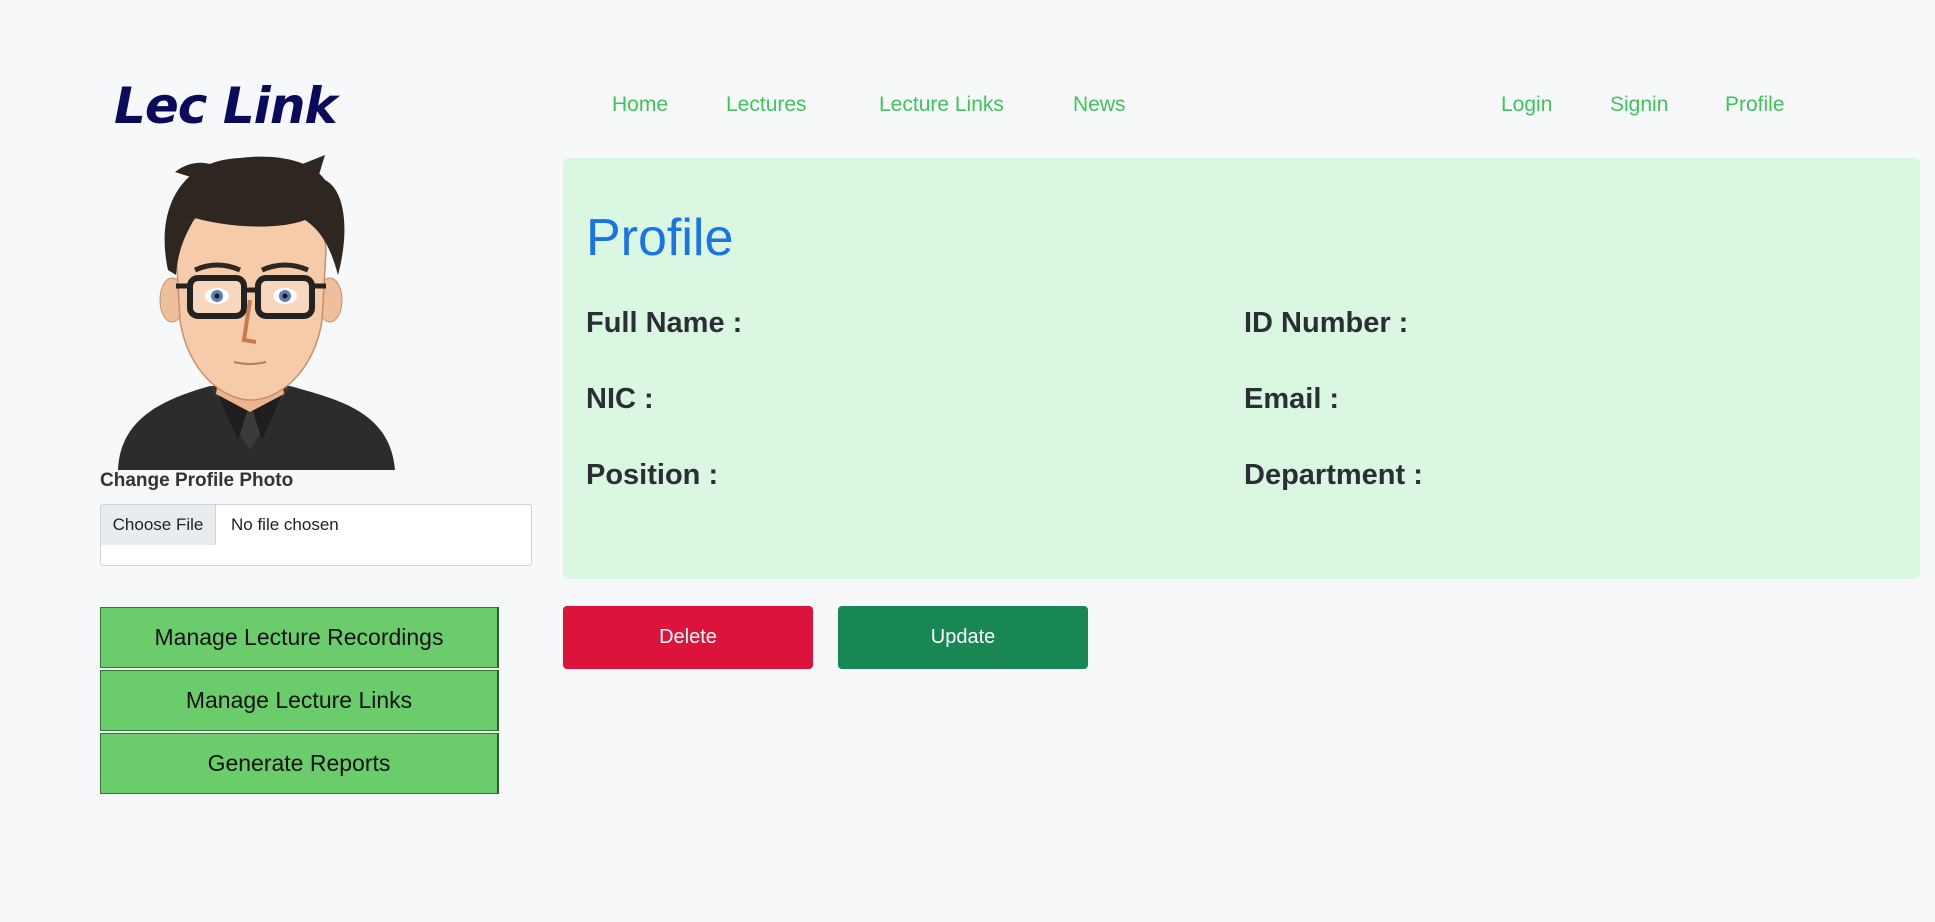 The width and height of the screenshot is (1935, 922). What do you see at coordinates (1526, 105) in the screenshot?
I see `nav-login: Login` at bounding box center [1526, 105].